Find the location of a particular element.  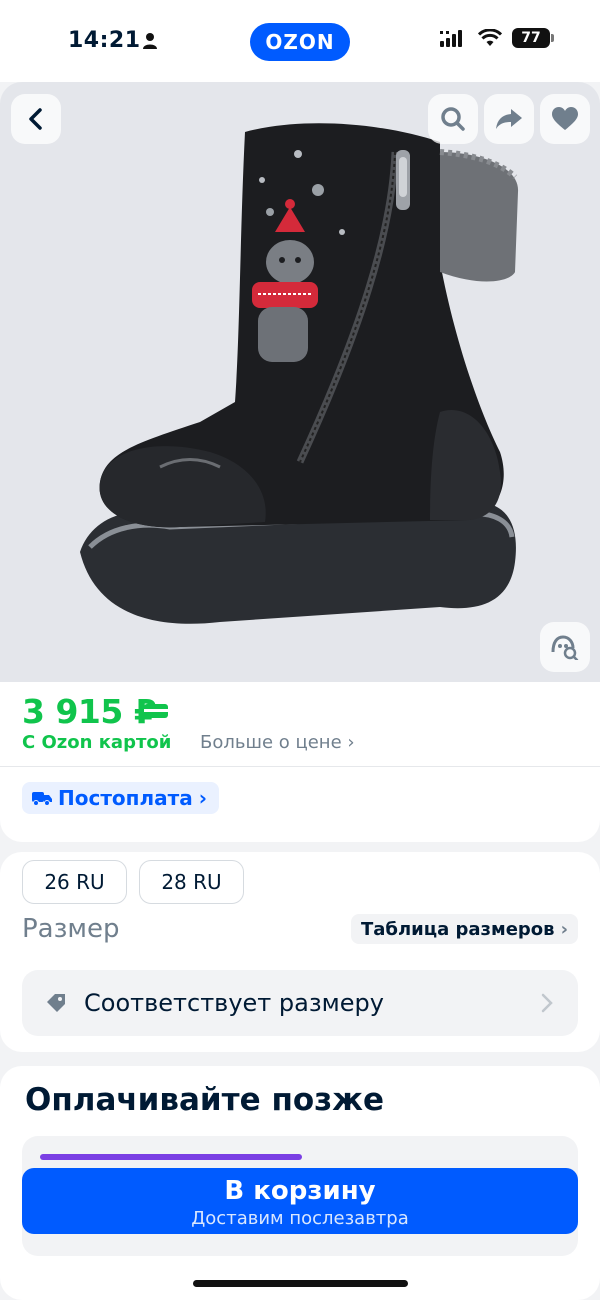

pay-later-title: Оплачивайте позже is located at coordinates (205, 1100).